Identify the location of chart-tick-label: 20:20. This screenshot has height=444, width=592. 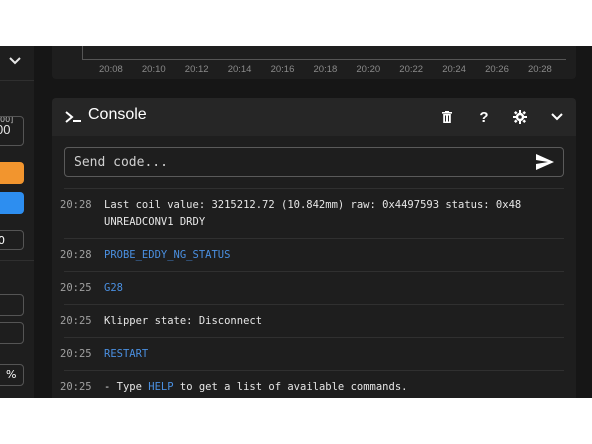
(368, 69).